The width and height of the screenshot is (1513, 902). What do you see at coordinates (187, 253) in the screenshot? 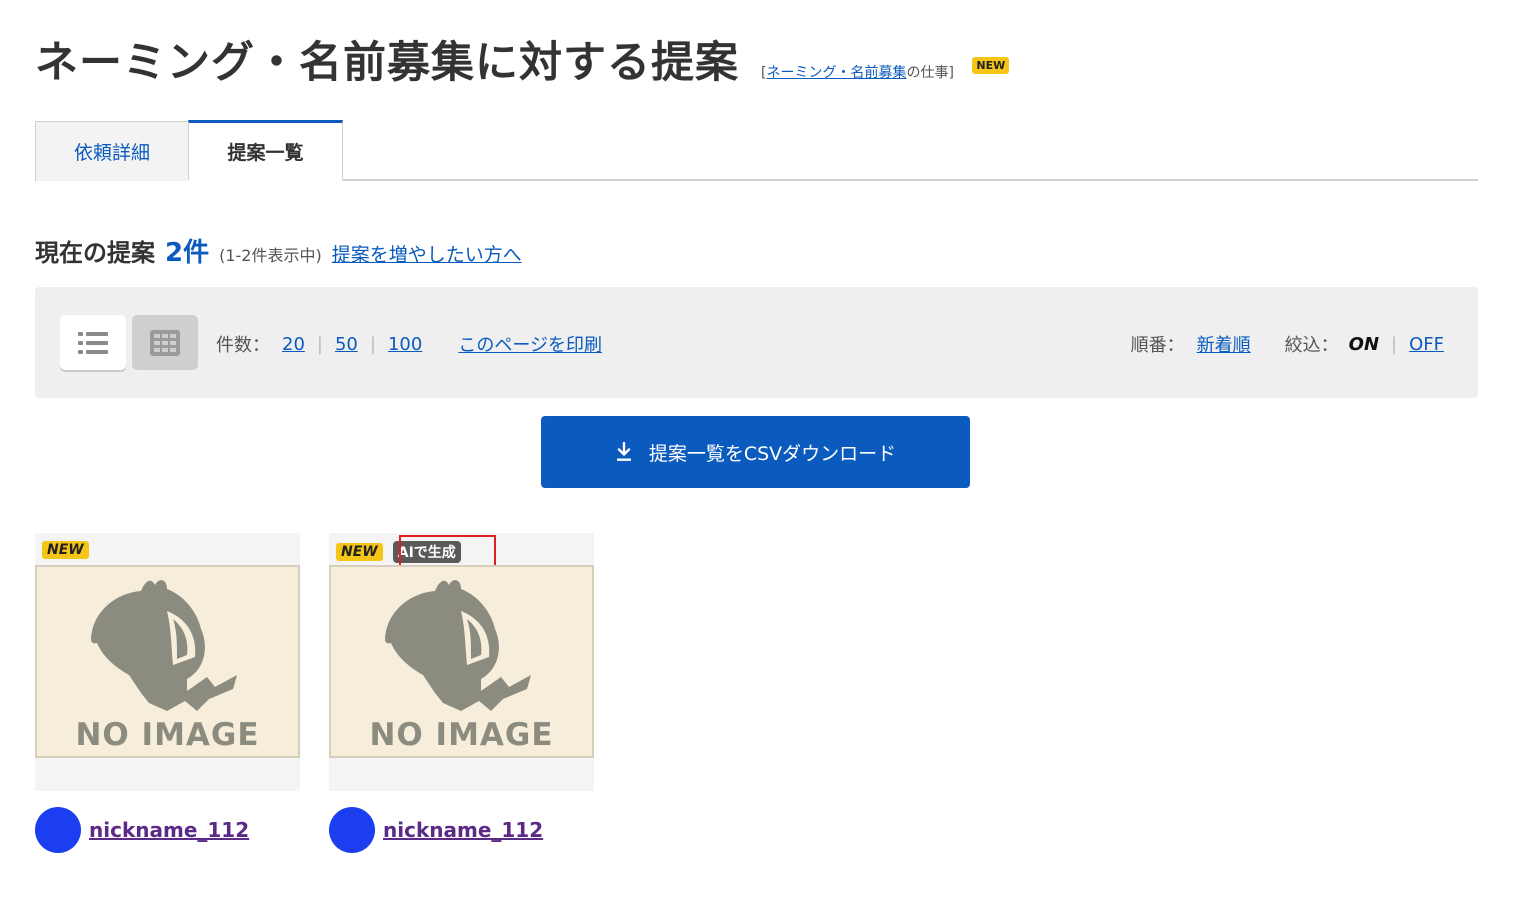
I see `proposal-count: 2件` at bounding box center [187, 253].